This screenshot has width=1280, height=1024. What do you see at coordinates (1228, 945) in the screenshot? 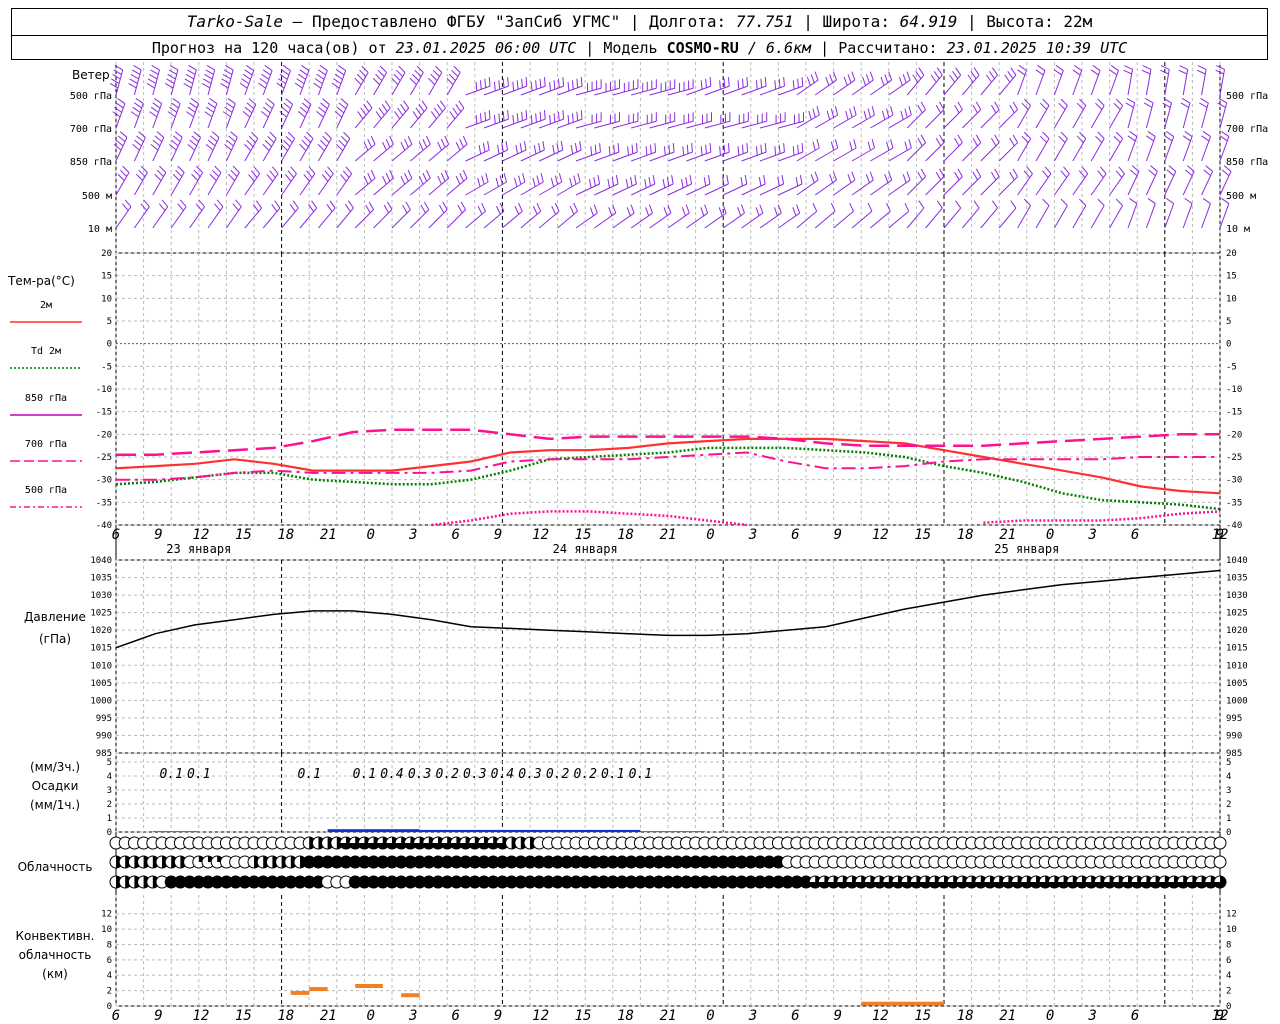
I see `conv-tick-right: 8` at bounding box center [1228, 945].